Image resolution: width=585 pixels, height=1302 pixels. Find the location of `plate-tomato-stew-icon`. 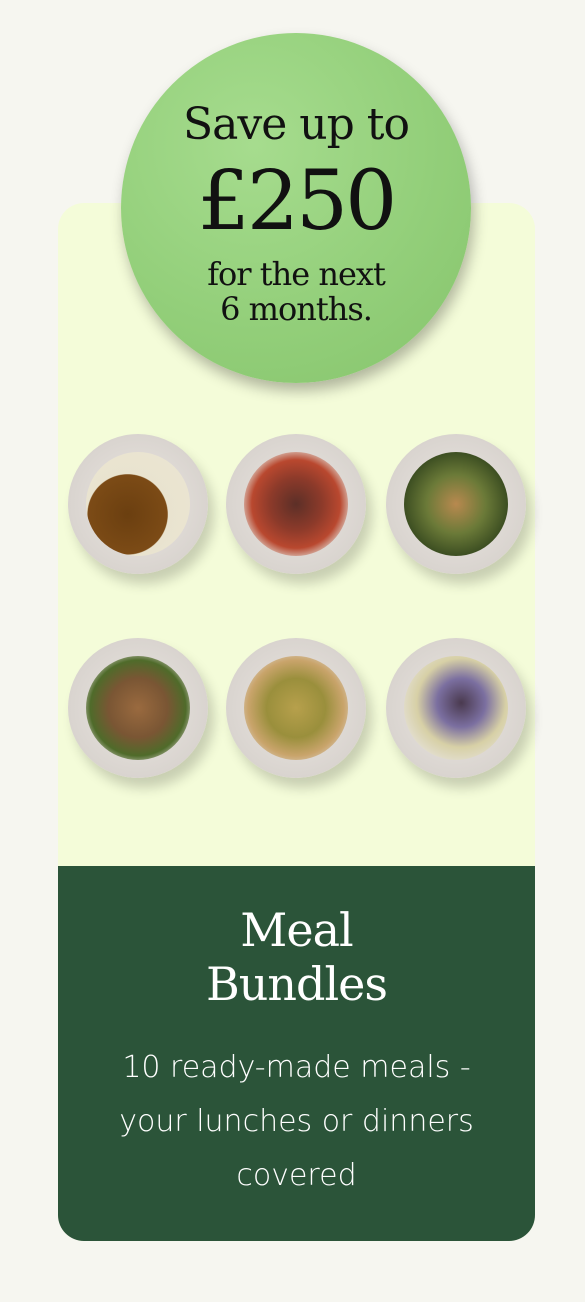

plate-tomato-stew-icon is located at coordinates (296, 504).